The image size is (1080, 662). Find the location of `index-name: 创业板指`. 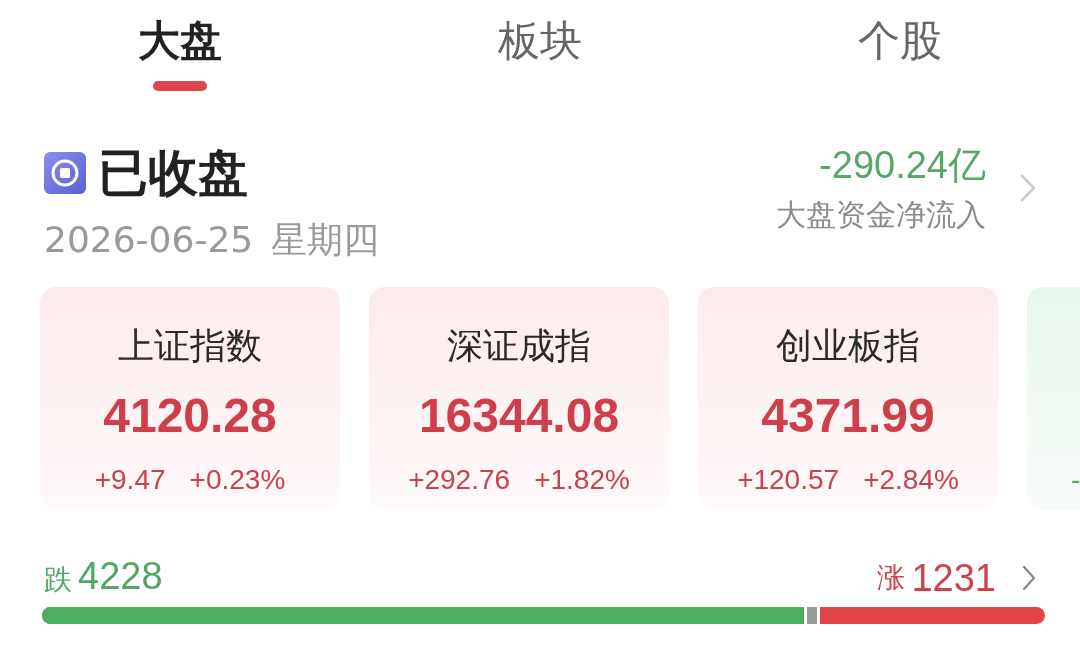

index-name: 创业板指 is located at coordinates (848, 346).